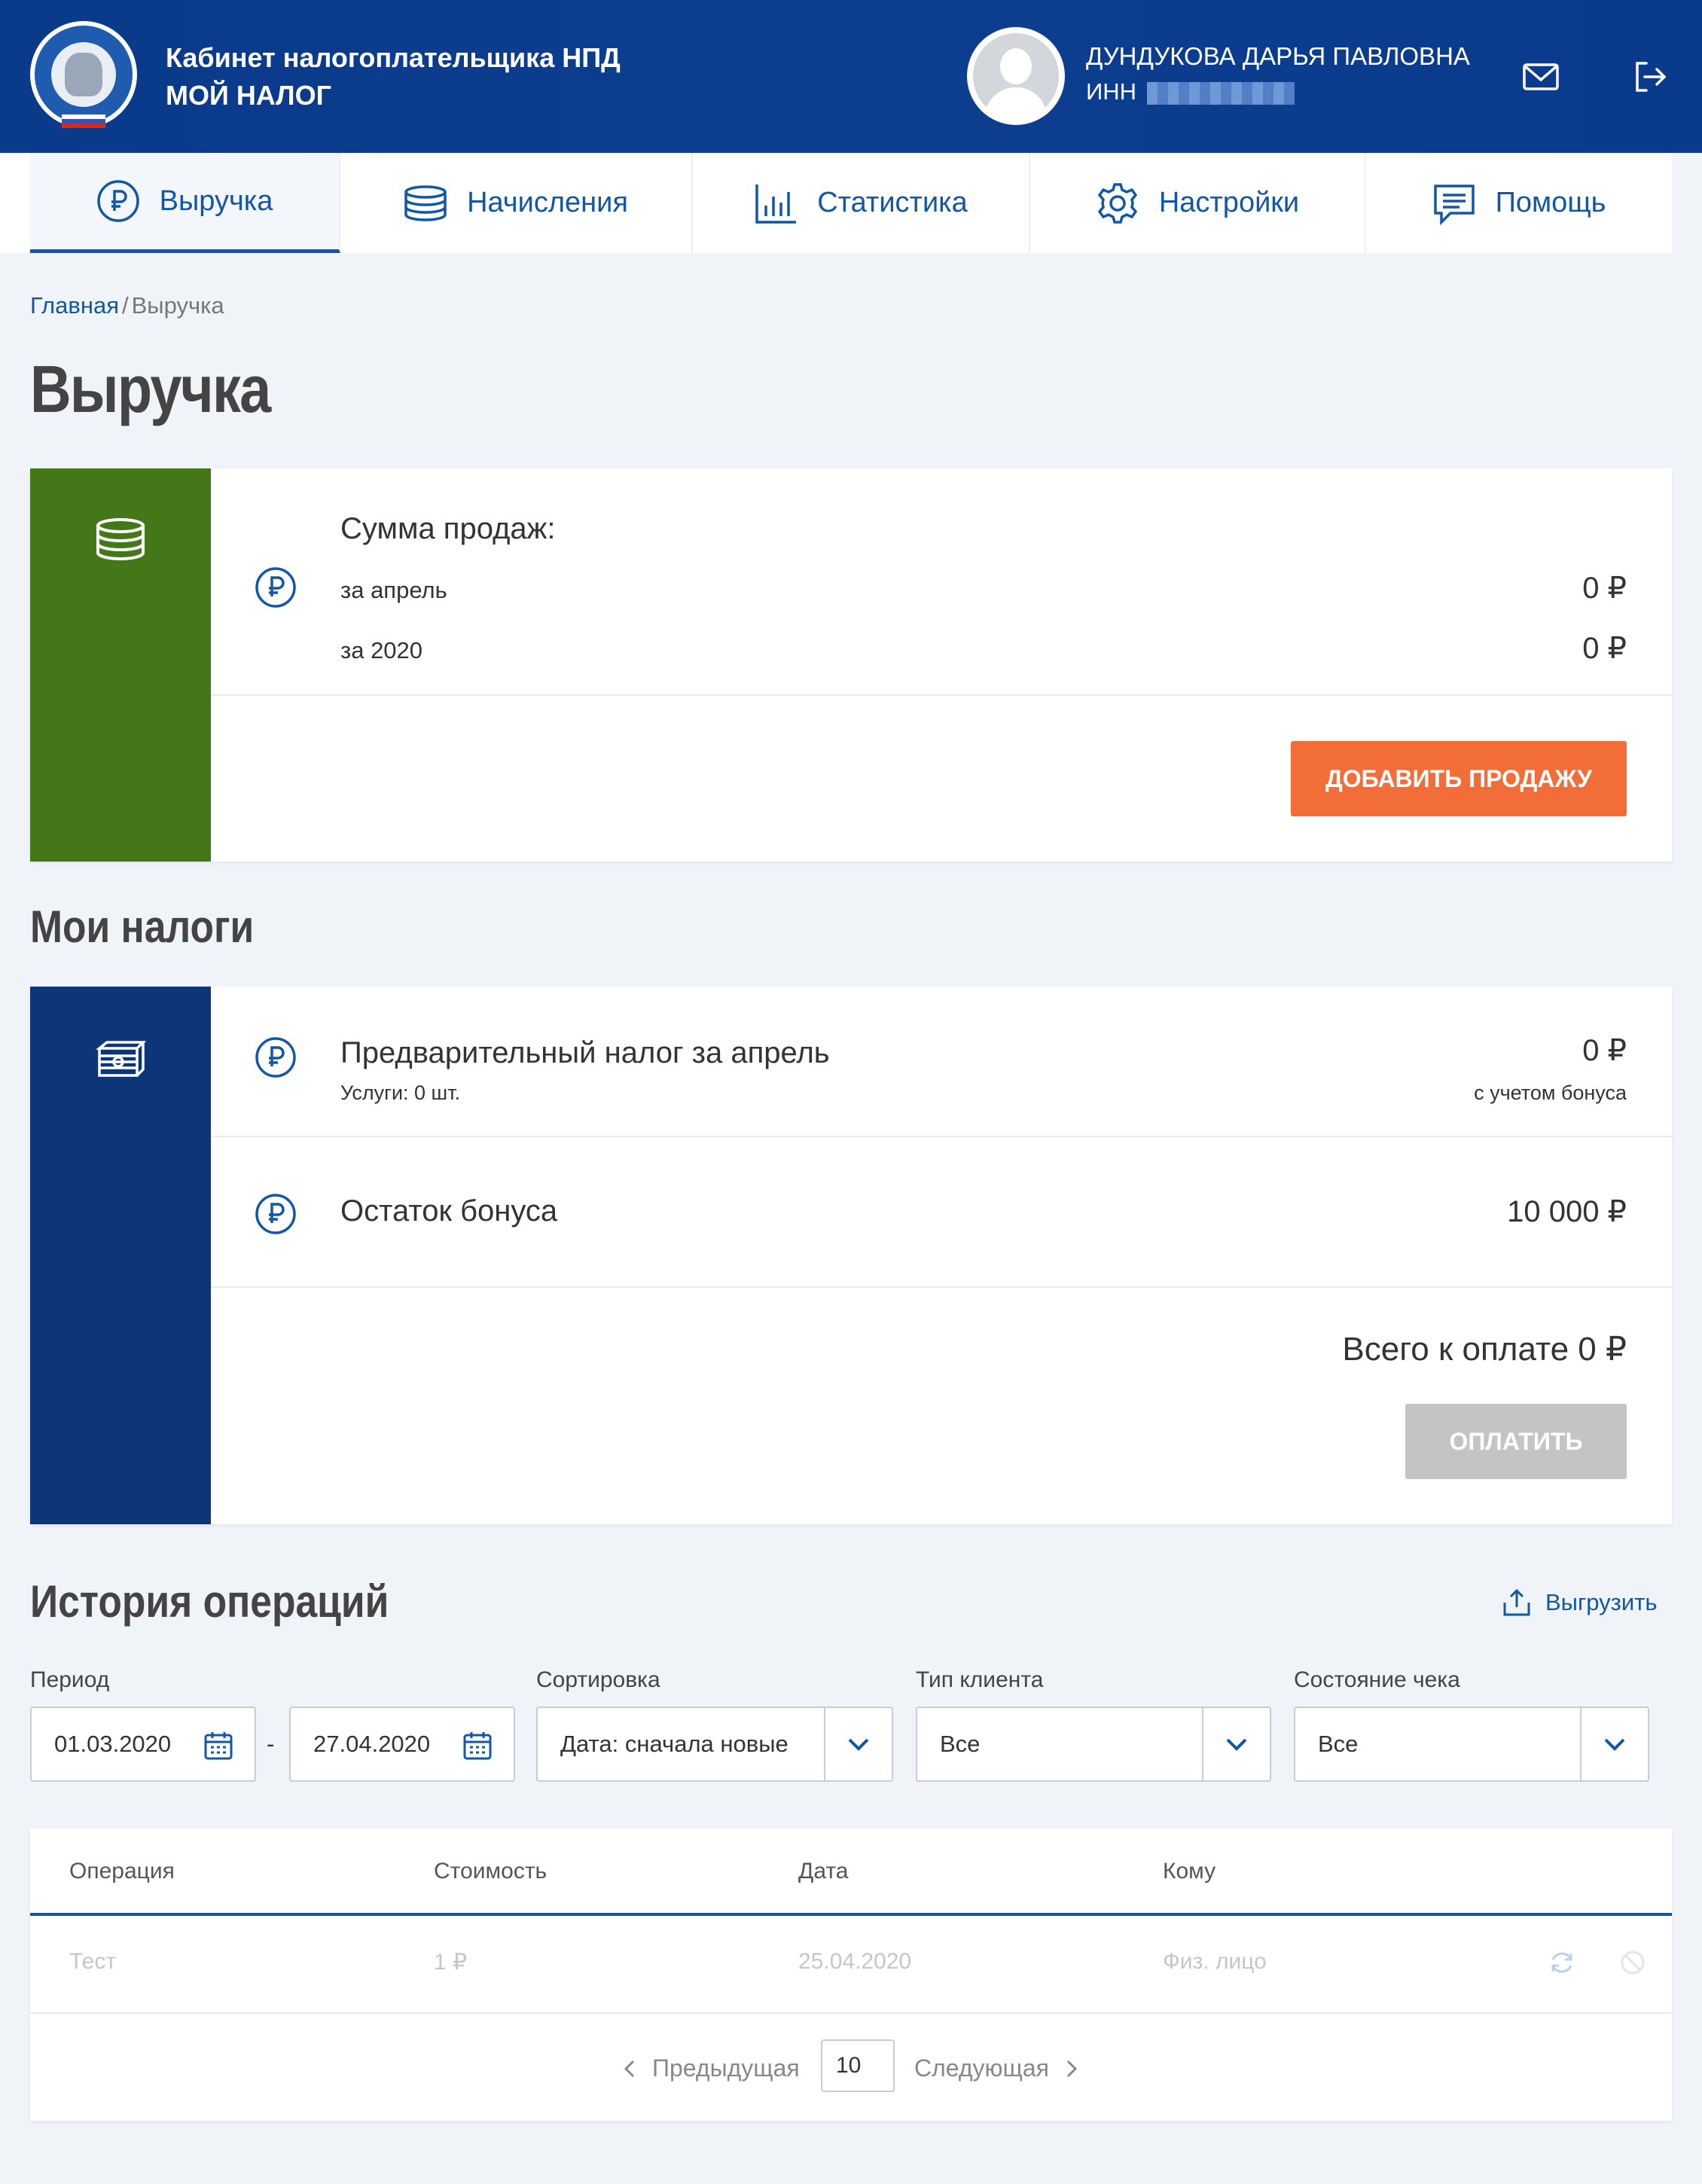 The height and width of the screenshot is (2184, 1702). What do you see at coordinates (122, 1059) in the screenshot?
I see `banknotes-icon` at bounding box center [122, 1059].